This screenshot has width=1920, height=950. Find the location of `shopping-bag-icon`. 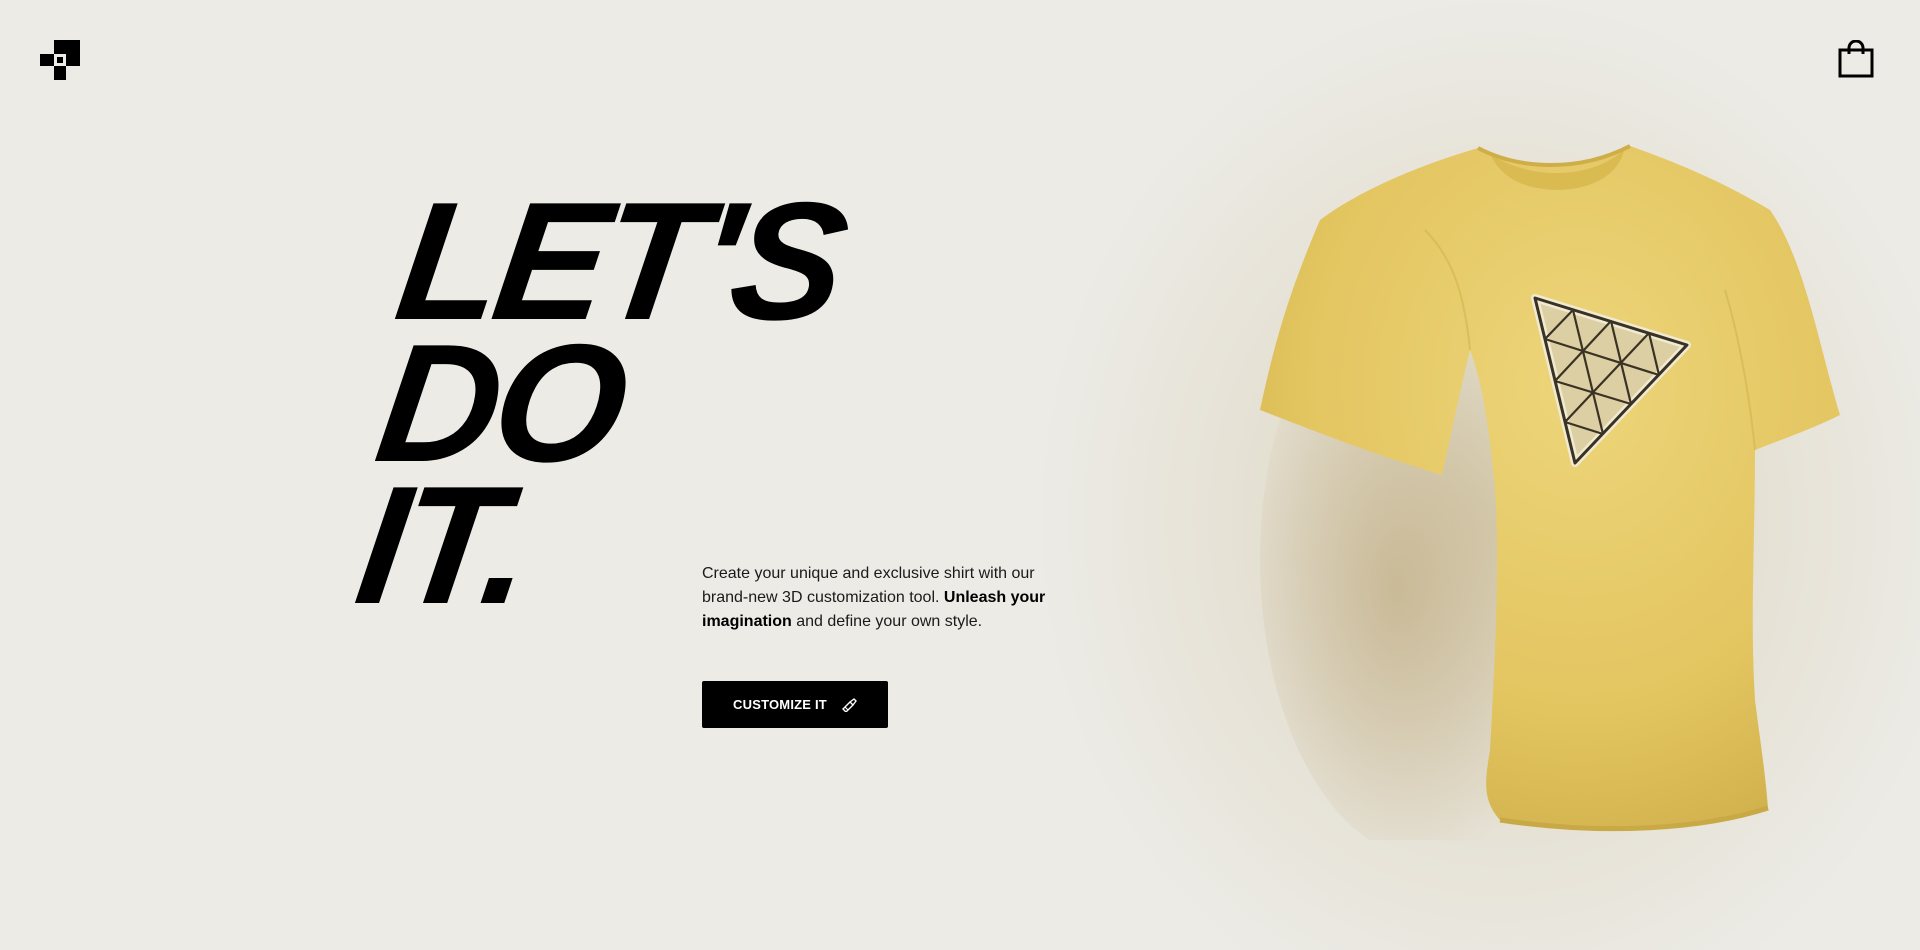

shopping-bag-icon is located at coordinates (1856, 59).